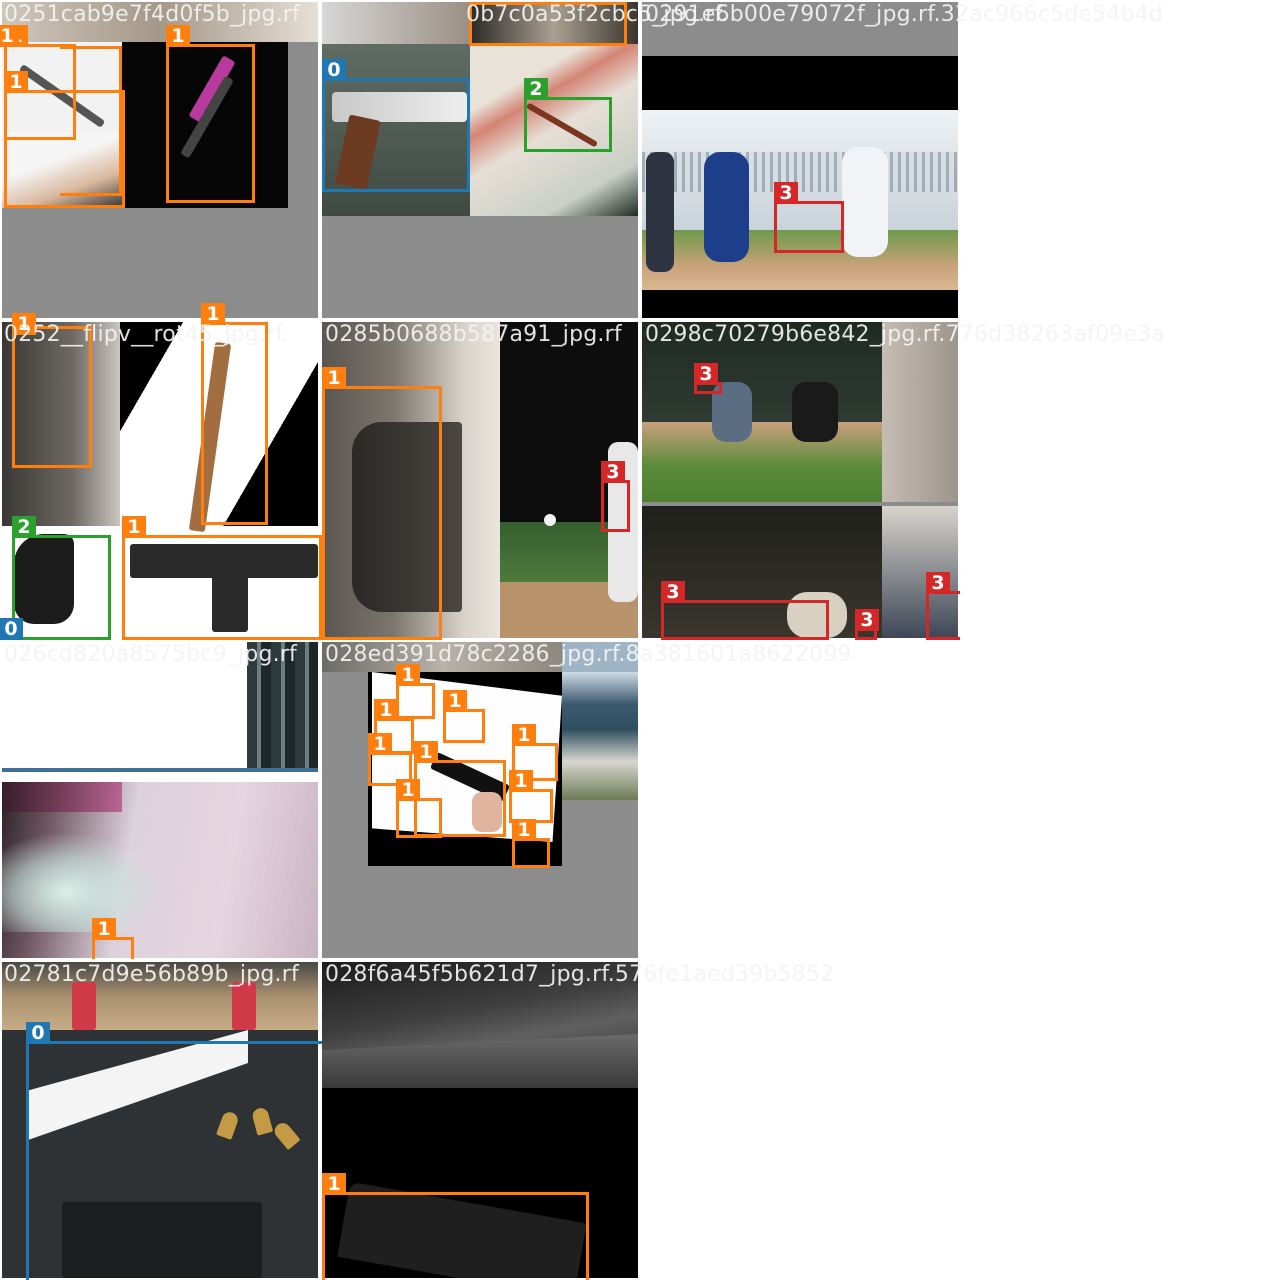 The image size is (1280, 1280). What do you see at coordinates (147, 334) in the screenshot?
I see `tile-filename: 0252__flipv__rot45_jpg.rf.` at bounding box center [147, 334].